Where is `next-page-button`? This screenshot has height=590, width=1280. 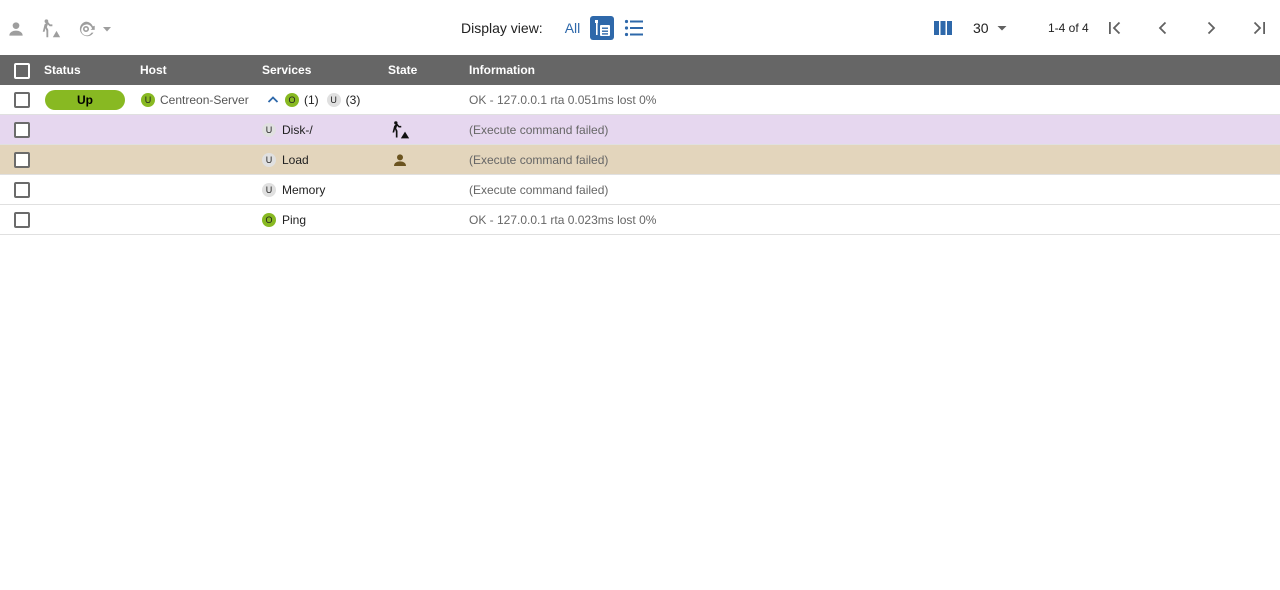 next-page-button is located at coordinates (1211, 28).